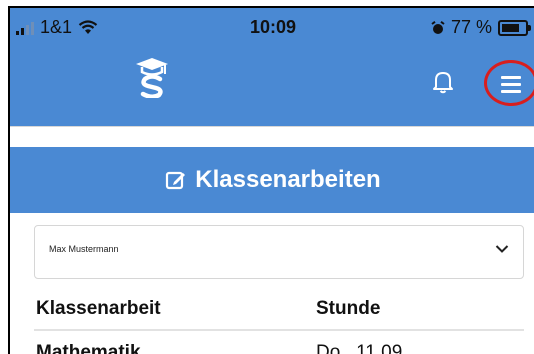 The height and width of the screenshot is (354, 534). Describe the element at coordinates (438, 27) in the screenshot. I see `alarm-icon` at that location.